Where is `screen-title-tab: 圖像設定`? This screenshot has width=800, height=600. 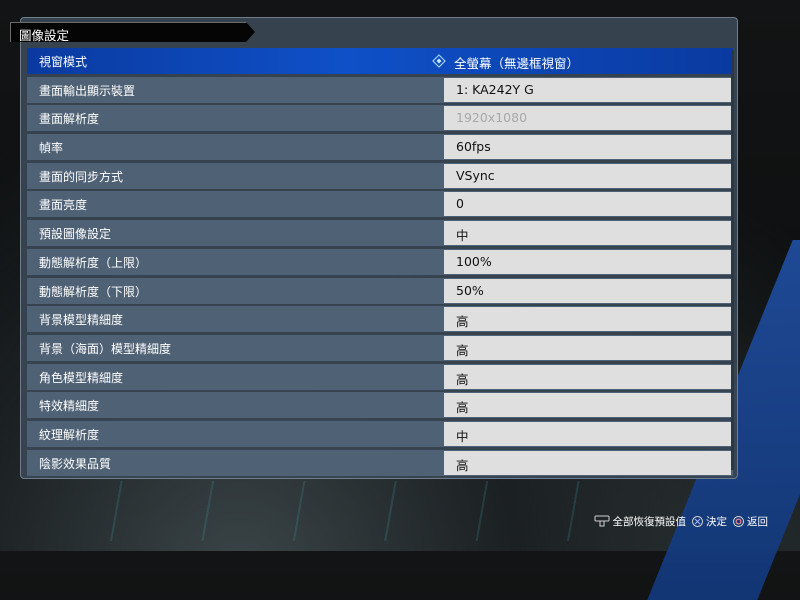
screen-title-tab: 圖像設定 is located at coordinates (132, 32).